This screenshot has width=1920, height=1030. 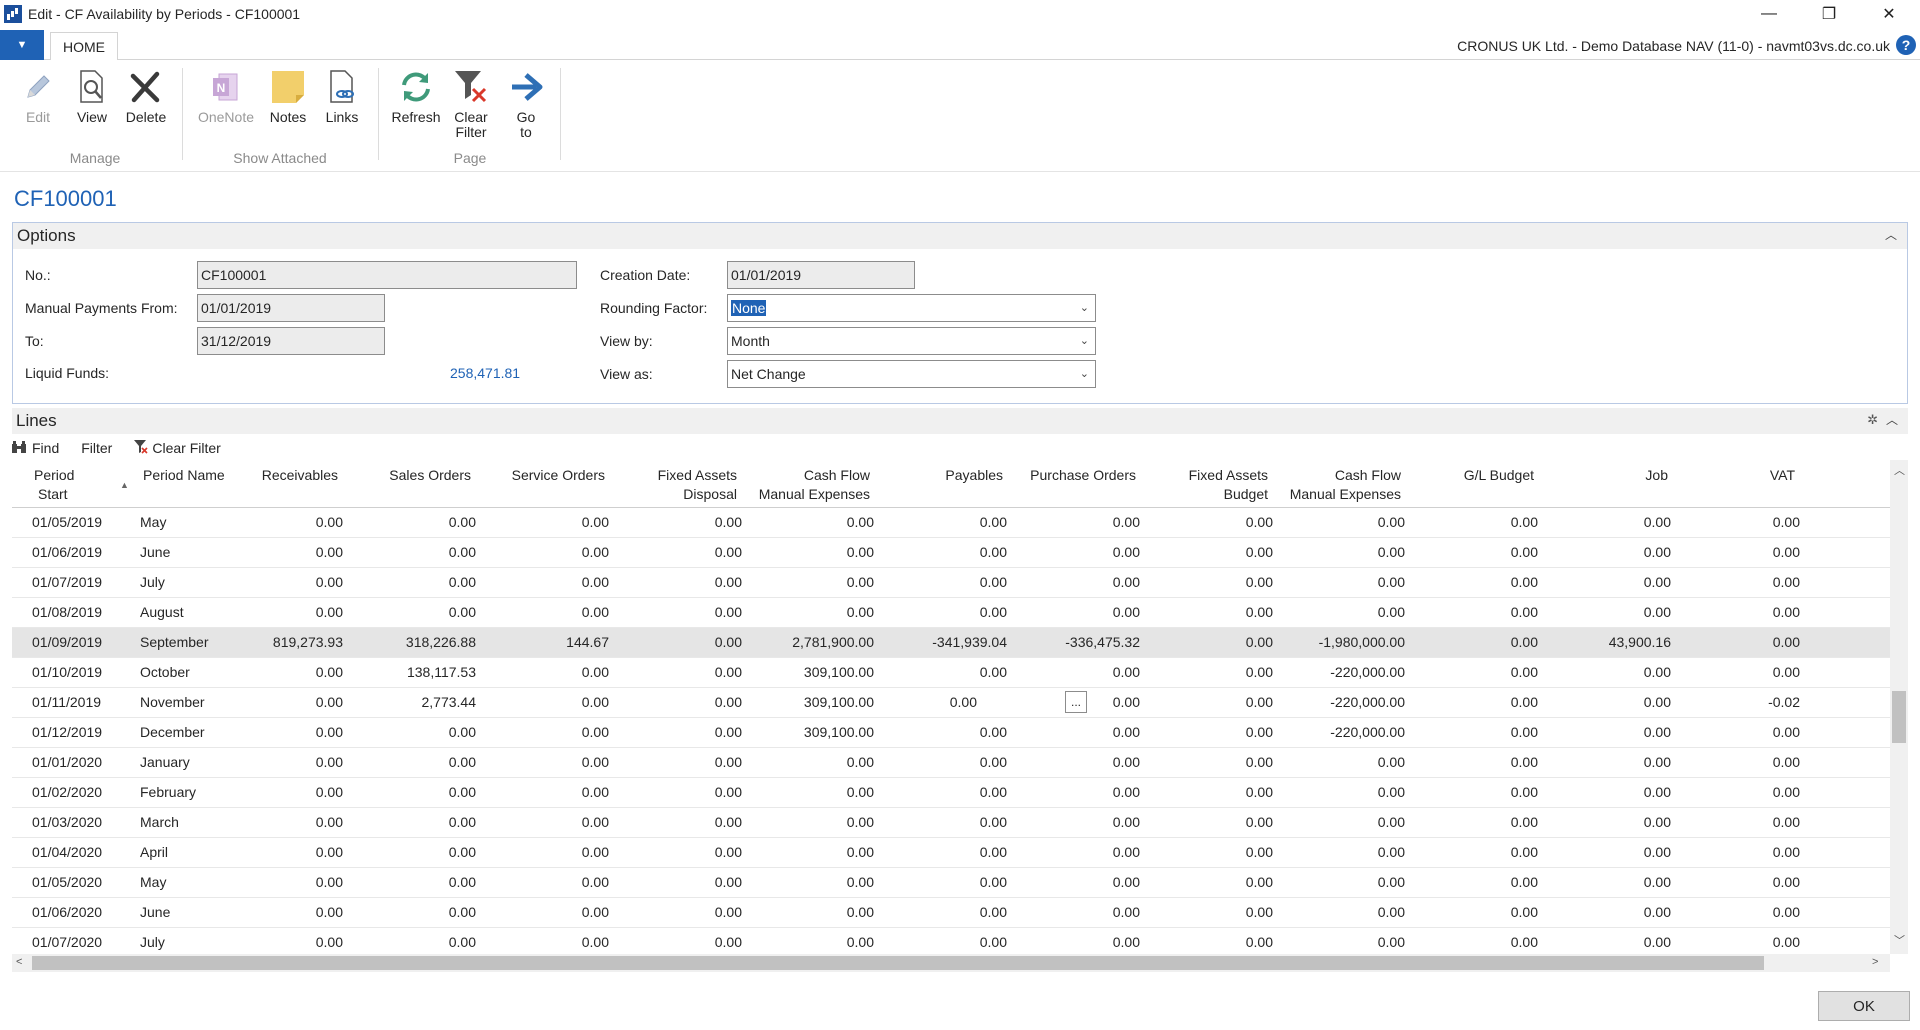 What do you see at coordinates (96, 448) in the screenshot?
I see `filter-button: Filter` at bounding box center [96, 448].